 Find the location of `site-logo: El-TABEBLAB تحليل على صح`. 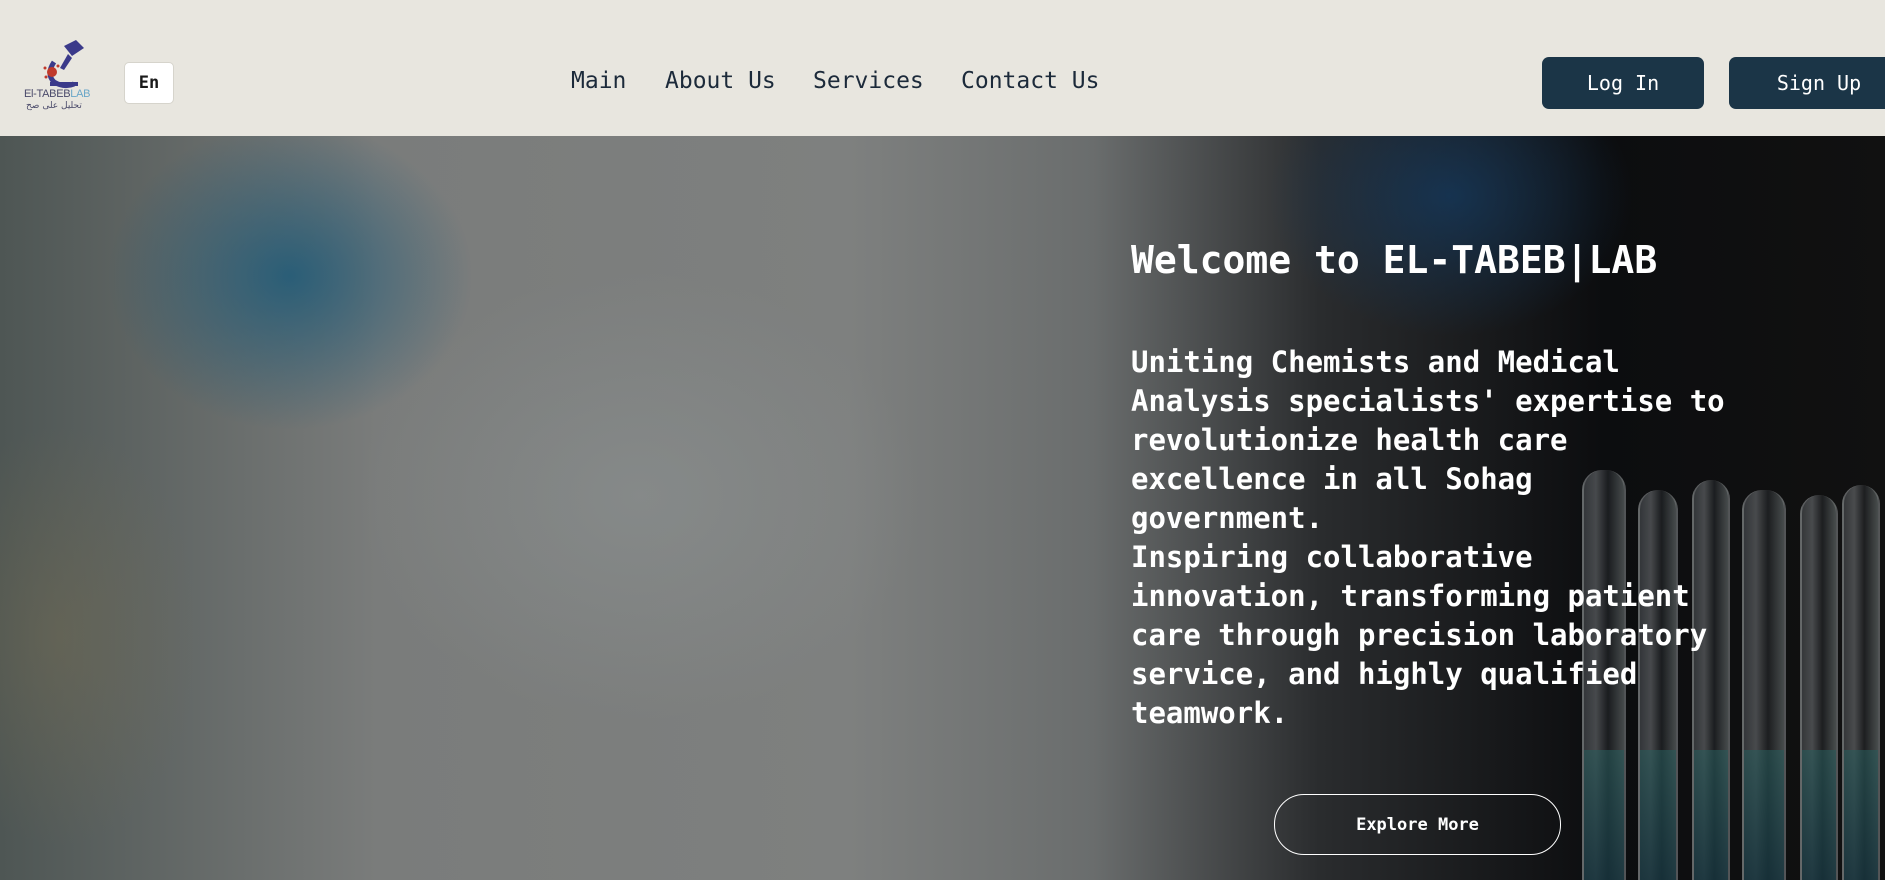

site-logo: El-TABEBLAB تحليل على صح is located at coordinates (64, 79).